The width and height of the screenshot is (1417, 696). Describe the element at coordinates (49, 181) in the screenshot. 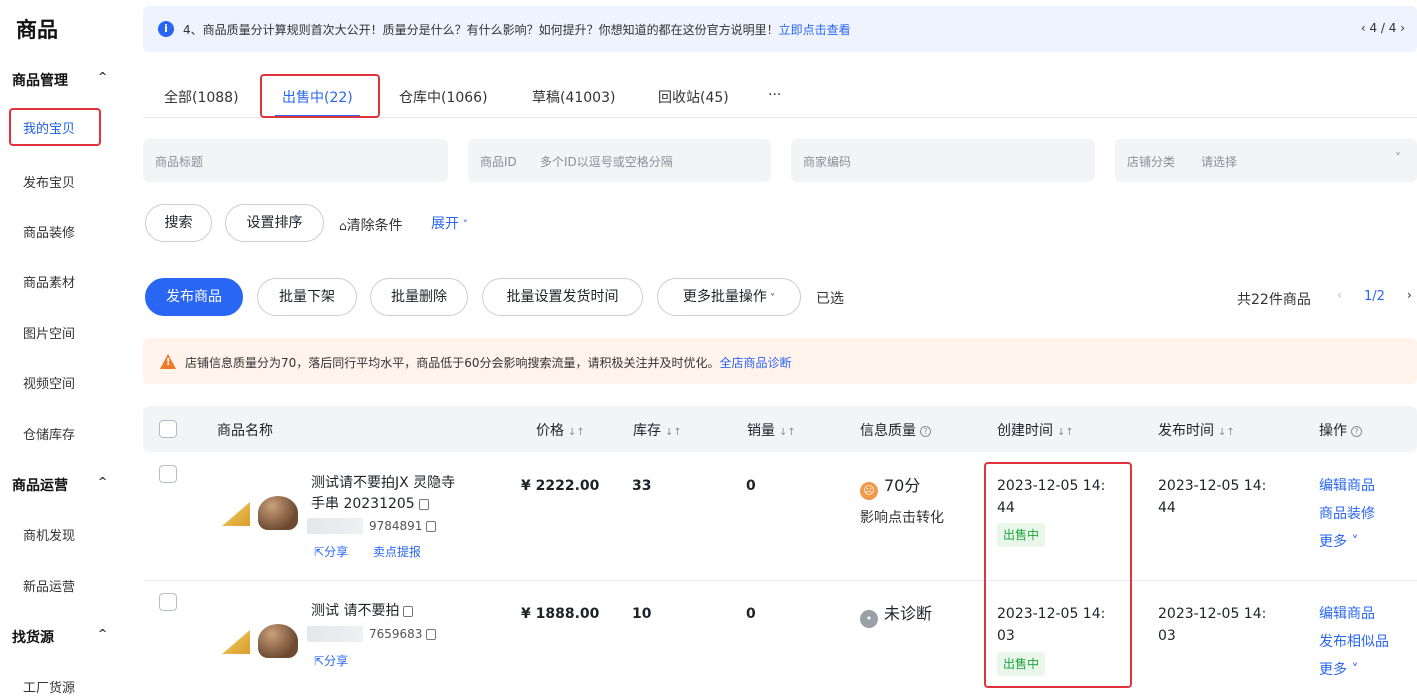

I see `sidebar-item-publish: 发布宝贝` at that location.